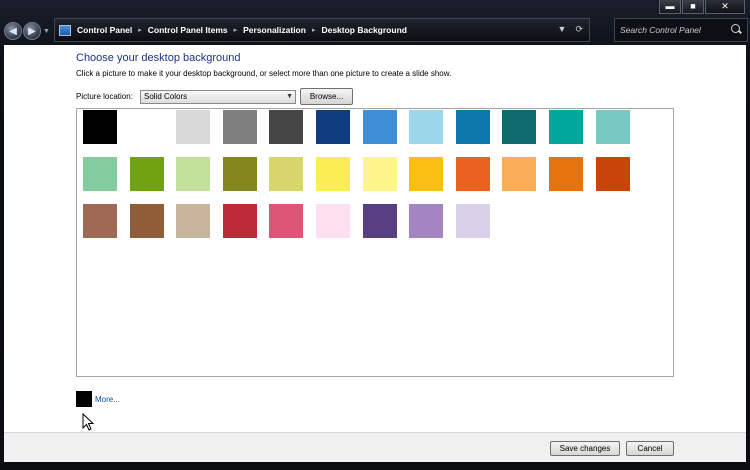 Image resolution: width=750 pixels, height=470 pixels. Describe the element at coordinates (570, 29) in the screenshot. I see `address-bar-controls: ▼ ⟳` at that location.